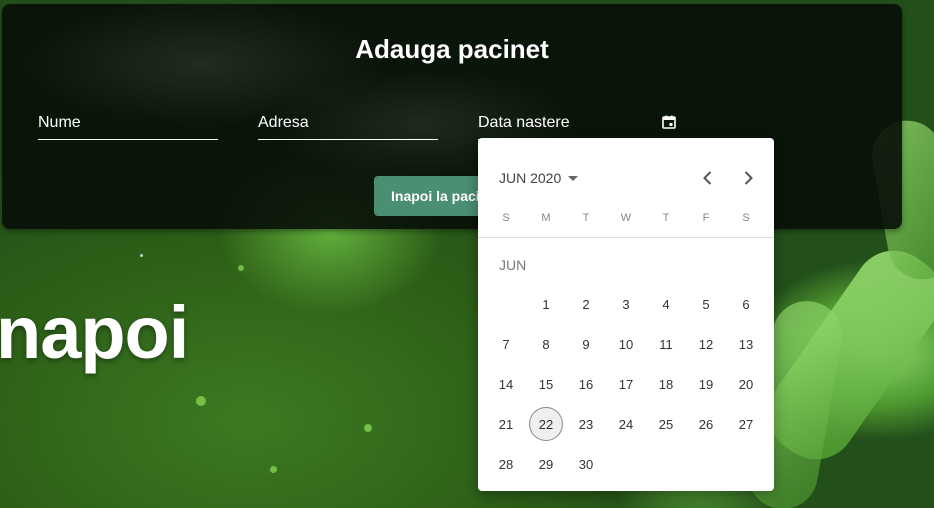  What do you see at coordinates (348, 124) in the screenshot?
I see `adresa-field: Adresa` at bounding box center [348, 124].